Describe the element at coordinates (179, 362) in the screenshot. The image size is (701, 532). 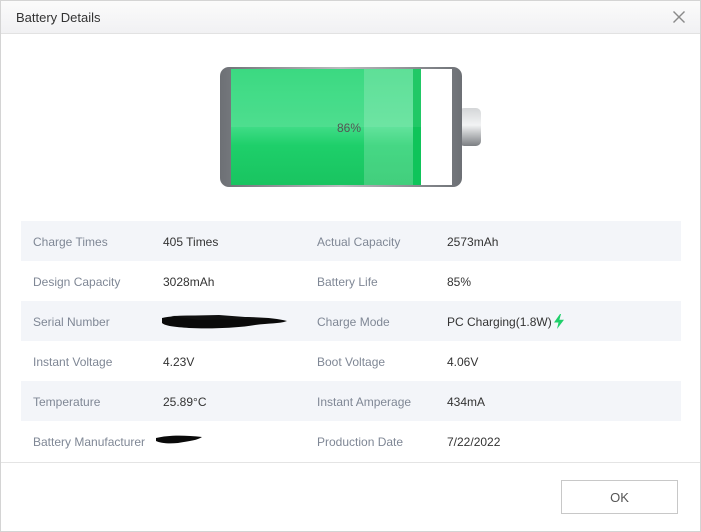
I see `value-instant-voltage: 4.23V` at that location.